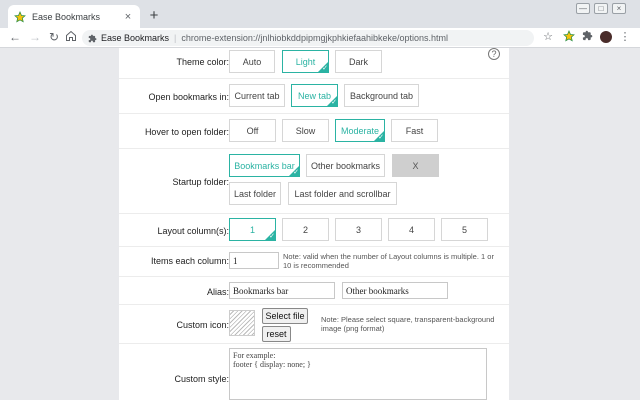 Image resolution: width=640 pixels, height=400 pixels. What do you see at coordinates (35, 37) in the screenshot?
I see `forward-icon: →` at bounding box center [35, 37].